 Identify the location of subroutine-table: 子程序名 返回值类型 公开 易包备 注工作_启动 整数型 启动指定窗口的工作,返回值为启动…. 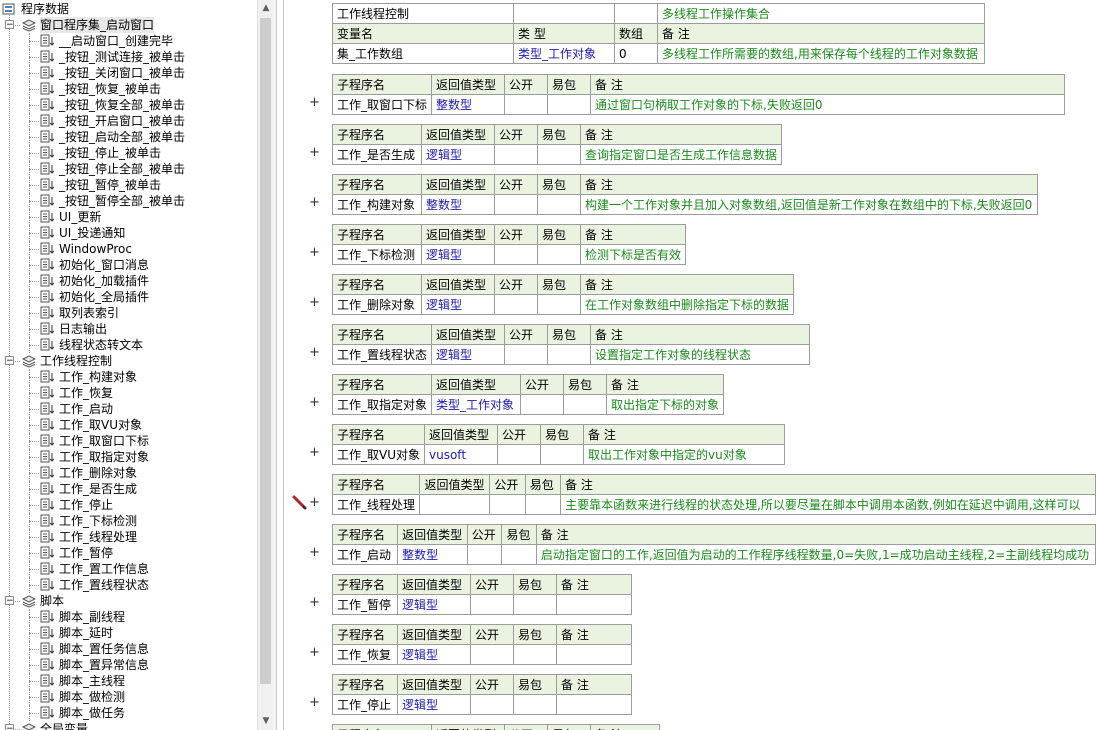
(713, 544).